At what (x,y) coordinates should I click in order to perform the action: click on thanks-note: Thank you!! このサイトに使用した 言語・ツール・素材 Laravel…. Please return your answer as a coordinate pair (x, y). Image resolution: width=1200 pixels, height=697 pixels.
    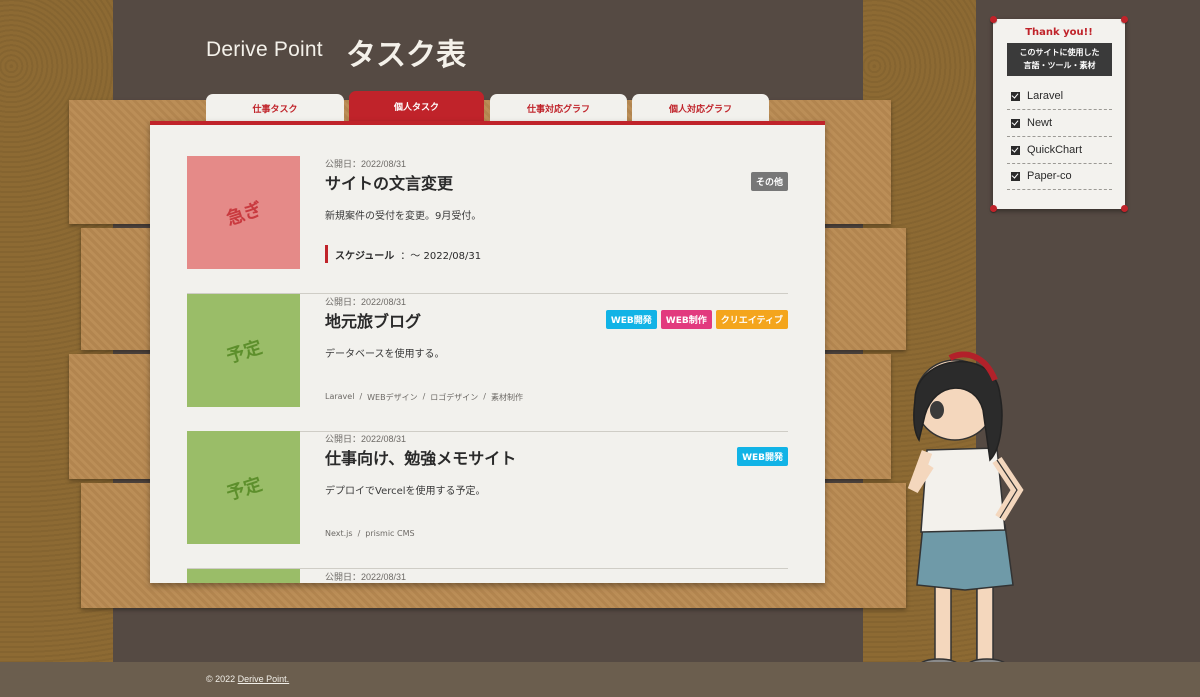
    Looking at the image, I should click on (1059, 114).